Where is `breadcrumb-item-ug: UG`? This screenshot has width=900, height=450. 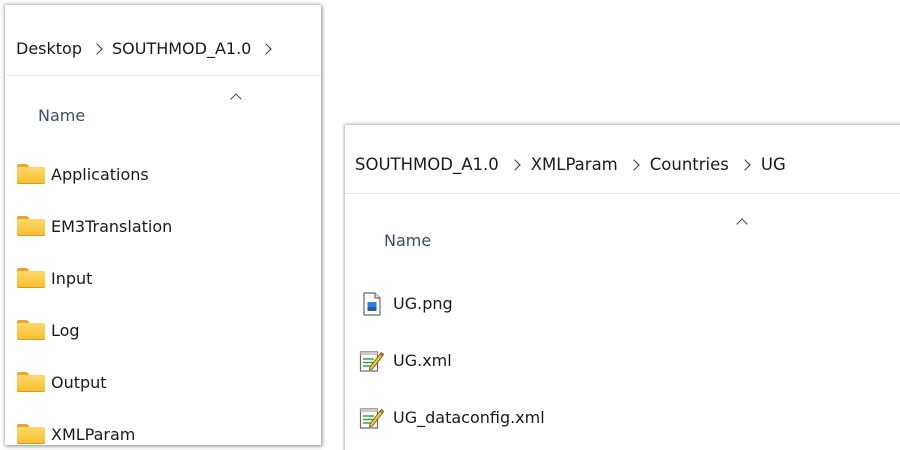
breadcrumb-item-ug: UG is located at coordinates (773, 164).